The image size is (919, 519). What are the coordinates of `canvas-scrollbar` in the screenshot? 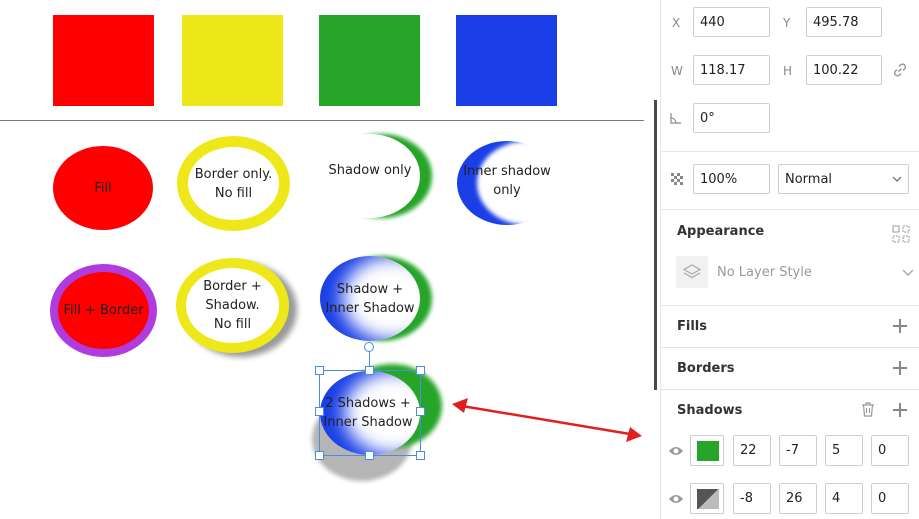 It's located at (655, 245).